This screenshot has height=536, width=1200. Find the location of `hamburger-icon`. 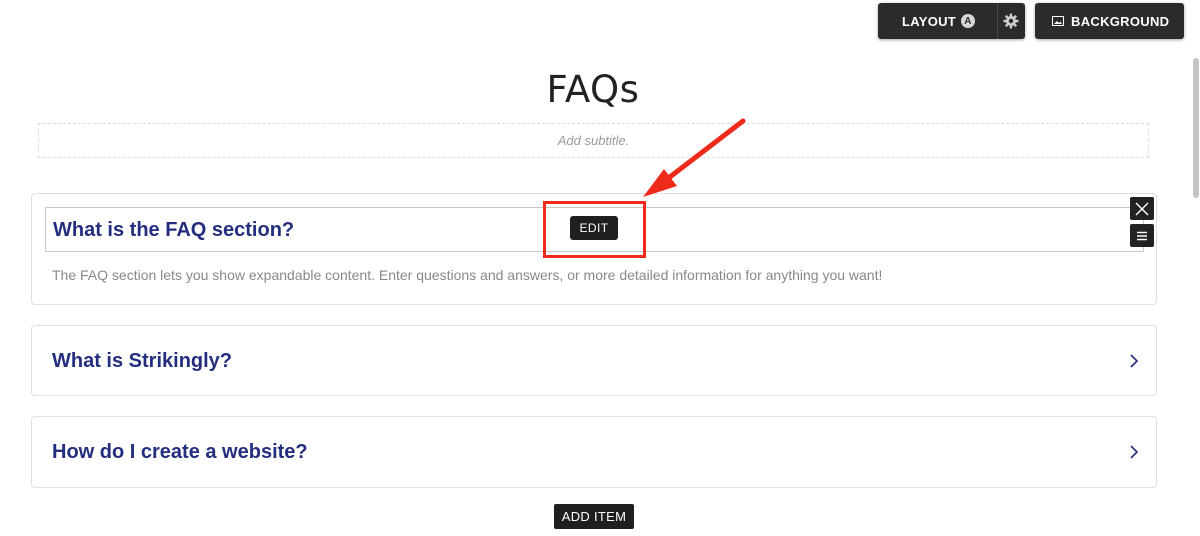

hamburger-icon is located at coordinates (1142, 235).